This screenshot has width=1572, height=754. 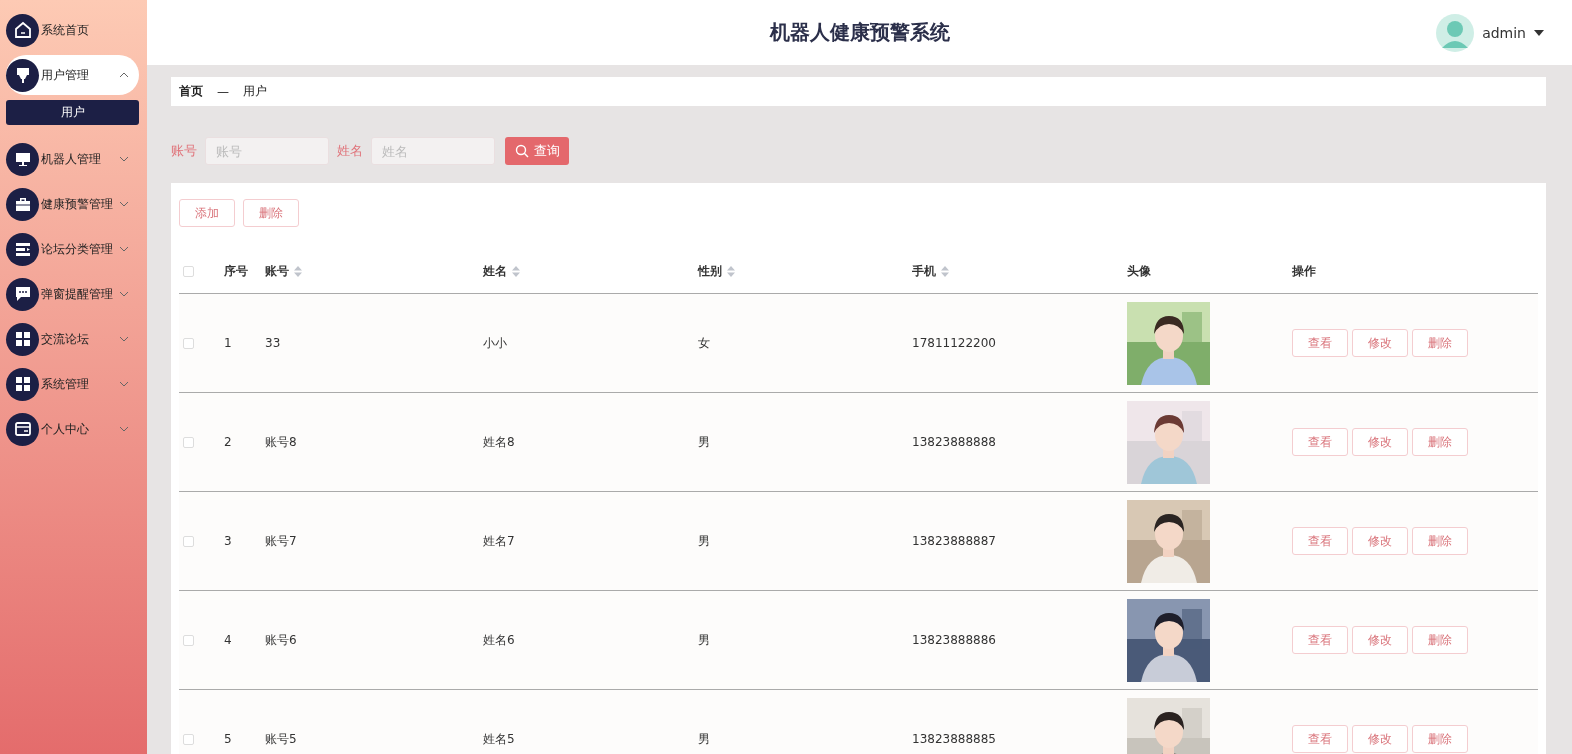 I want to click on nav-item: 个人中心, so click(x=72, y=429).